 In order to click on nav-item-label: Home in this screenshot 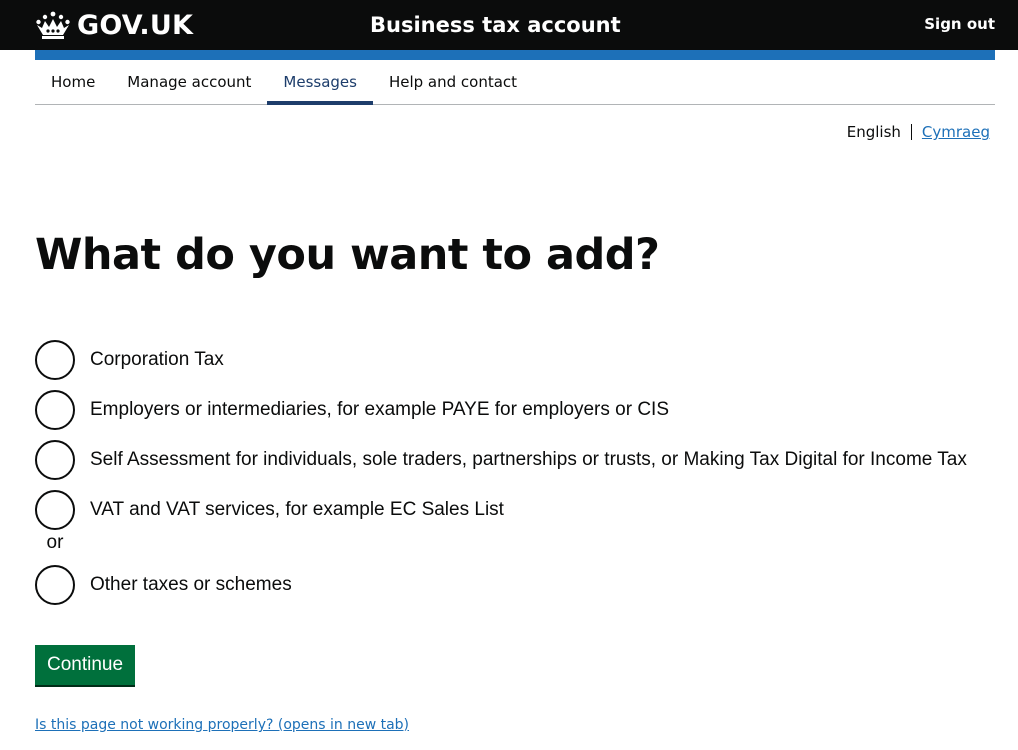, I will do `click(73, 82)`.